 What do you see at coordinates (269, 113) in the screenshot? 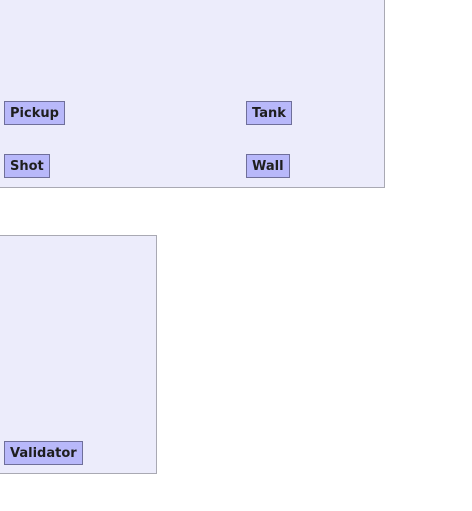
I see `class-tank: Tank` at bounding box center [269, 113].